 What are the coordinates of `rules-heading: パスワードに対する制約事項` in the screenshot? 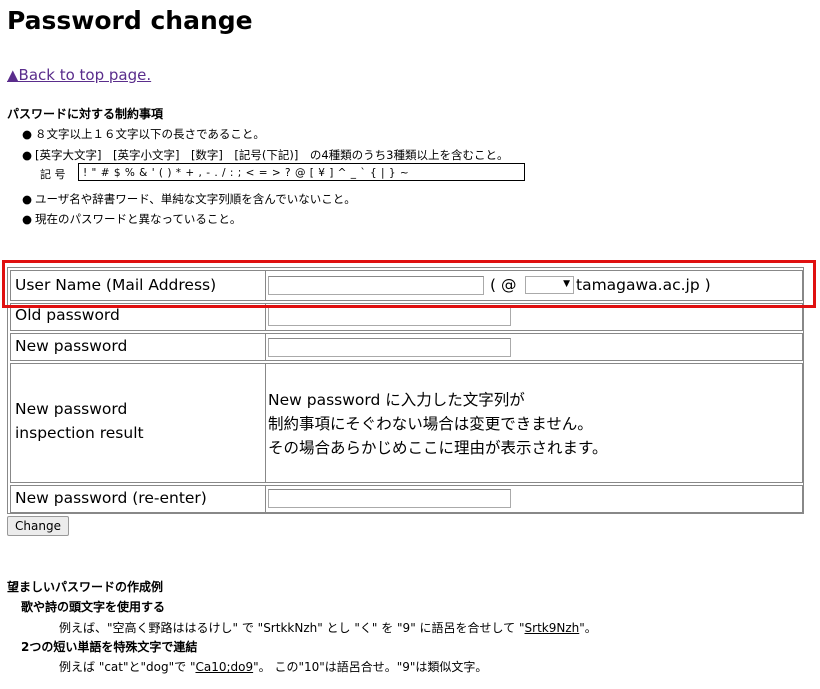 It's located at (85, 114).